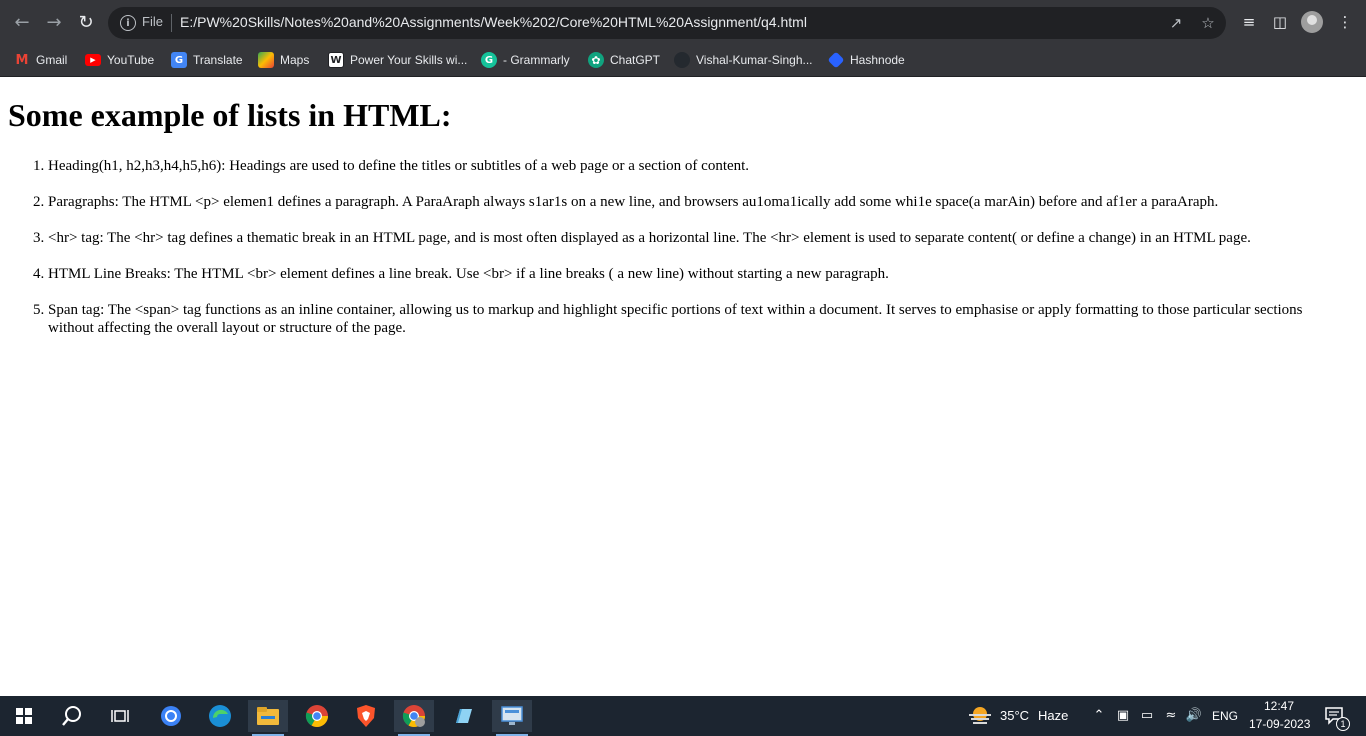 The image size is (1366, 736). Describe the element at coordinates (336, 60) in the screenshot. I see `pwskills-icon: W` at that location.